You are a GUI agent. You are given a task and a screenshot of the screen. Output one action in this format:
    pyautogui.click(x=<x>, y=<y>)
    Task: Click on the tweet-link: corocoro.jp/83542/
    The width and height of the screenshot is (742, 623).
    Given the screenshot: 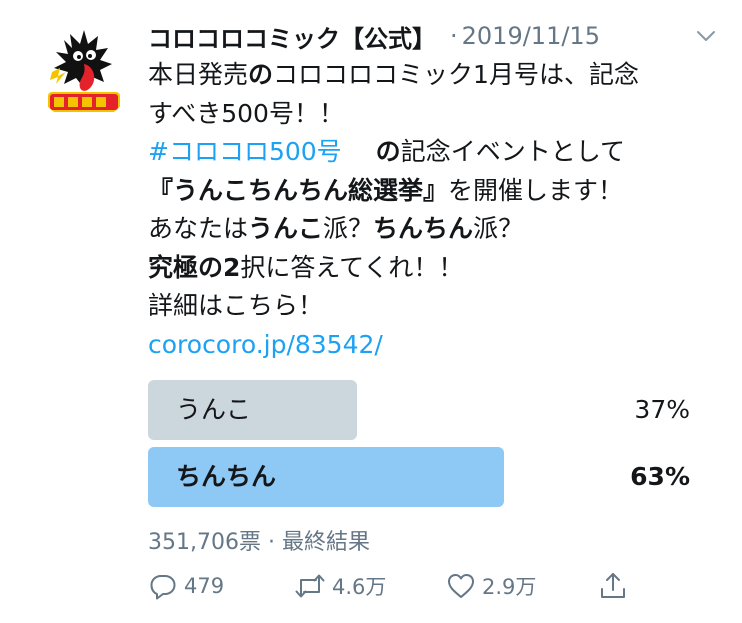 What is the action you would take?
    pyautogui.click(x=433, y=345)
    